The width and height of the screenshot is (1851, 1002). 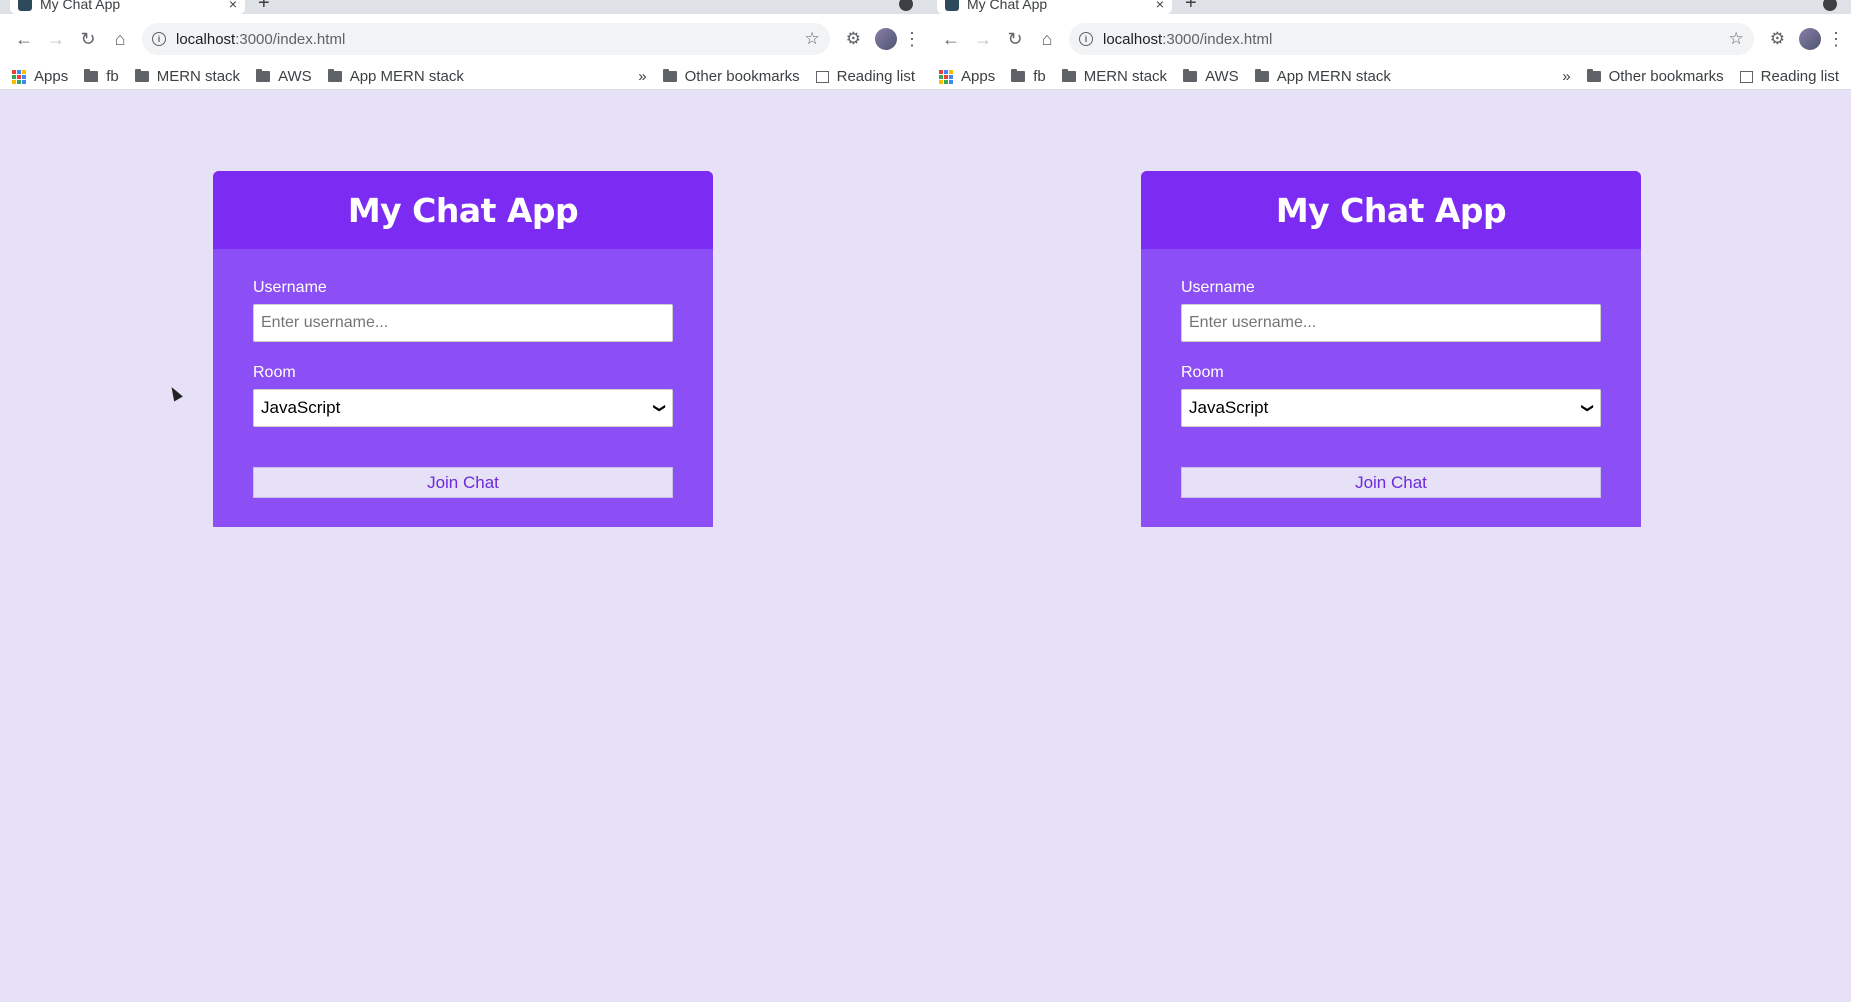 What do you see at coordinates (1333, 76) in the screenshot?
I see `bookmark-label: App MERN stack` at bounding box center [1333, 76].